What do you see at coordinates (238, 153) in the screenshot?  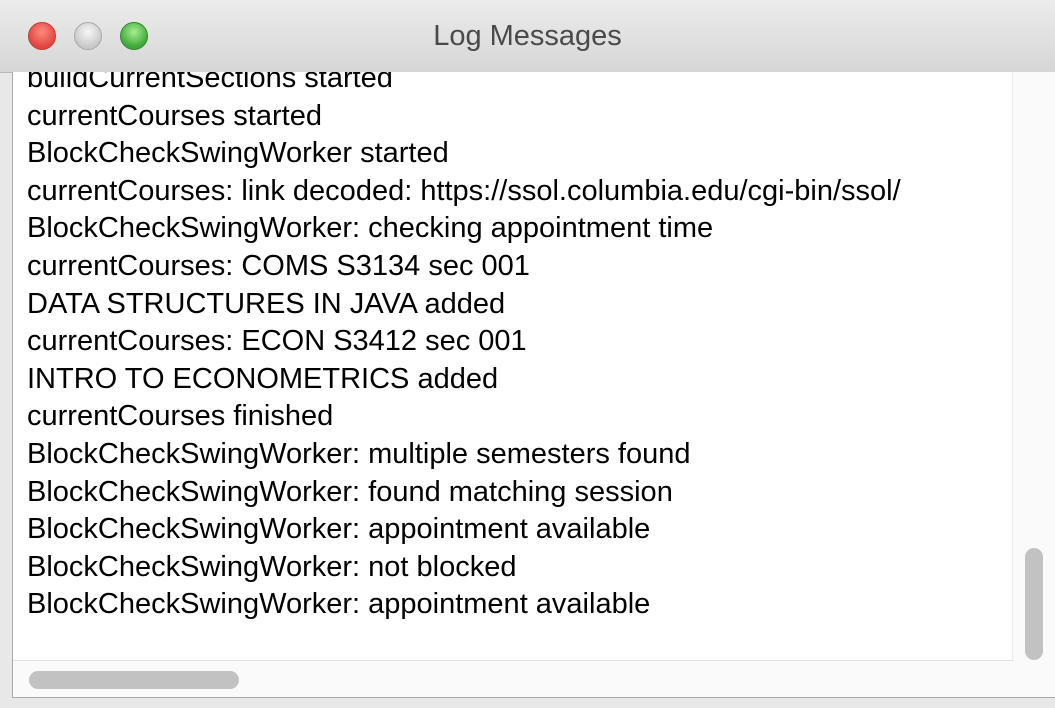 I see `log-line: BlockCheckSwingWorker started` at bounding box center [238, 153].